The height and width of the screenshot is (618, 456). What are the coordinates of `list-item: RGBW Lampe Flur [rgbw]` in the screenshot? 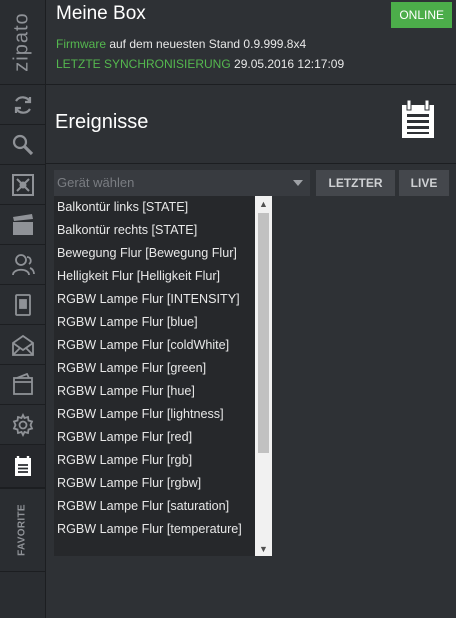 It's located at (154, 483).